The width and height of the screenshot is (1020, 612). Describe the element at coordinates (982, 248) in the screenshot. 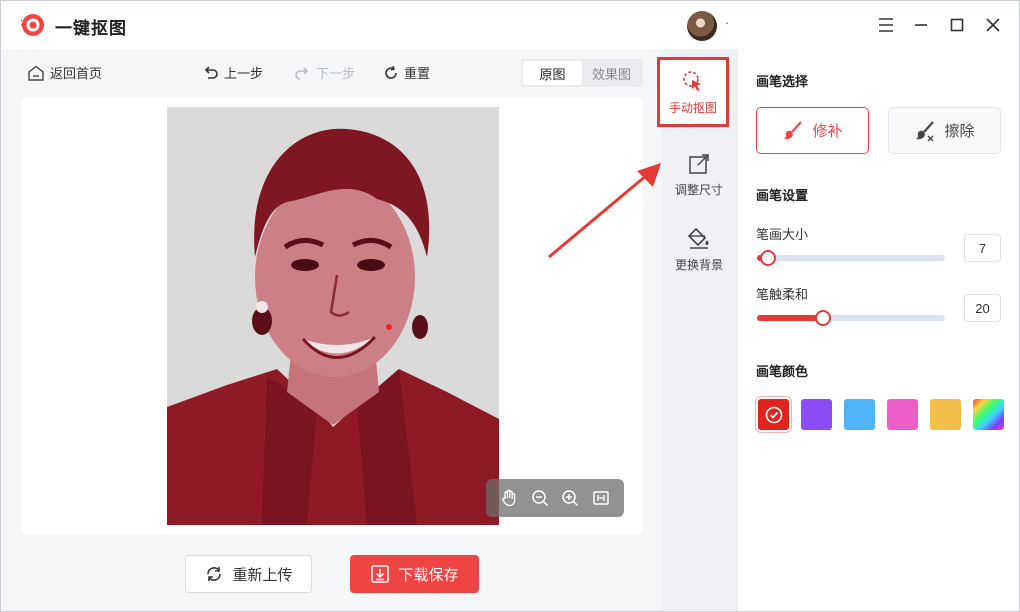

I see `size-value-input: 7` at that location.